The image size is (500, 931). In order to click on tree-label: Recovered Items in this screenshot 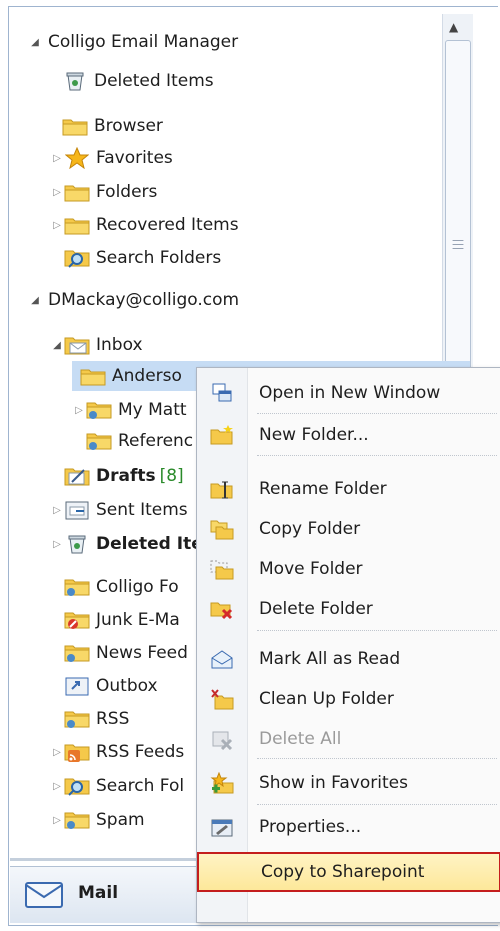, I will do `click(167, 225)`.